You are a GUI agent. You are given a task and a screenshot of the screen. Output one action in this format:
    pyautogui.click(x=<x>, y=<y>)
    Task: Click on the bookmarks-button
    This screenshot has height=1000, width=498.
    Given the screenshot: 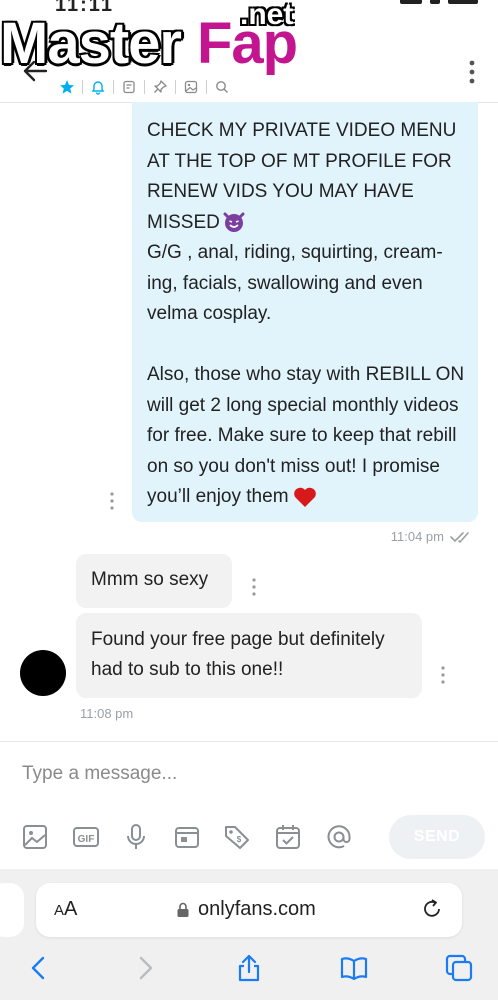 What is the action you would take?
    pyautogui.click(x=354, y=968)
    